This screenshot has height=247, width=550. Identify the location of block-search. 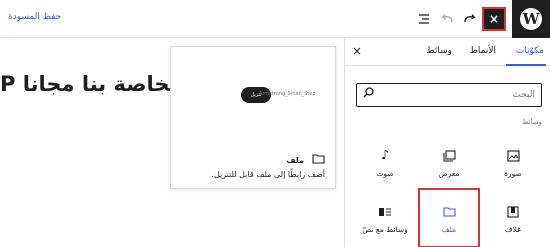
(449, 95).